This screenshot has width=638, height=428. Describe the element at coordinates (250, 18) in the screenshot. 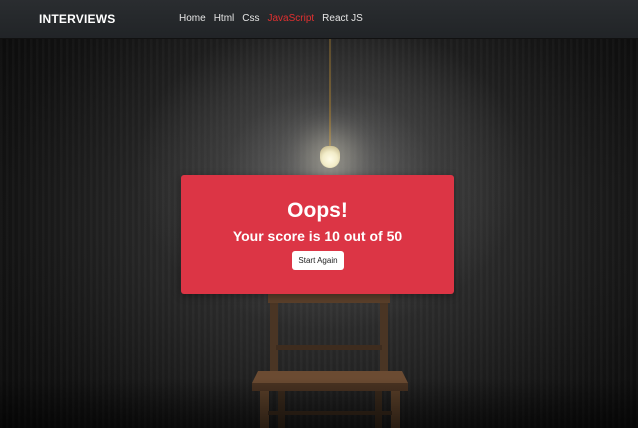

I see `nav-link-css: Css` at that location.